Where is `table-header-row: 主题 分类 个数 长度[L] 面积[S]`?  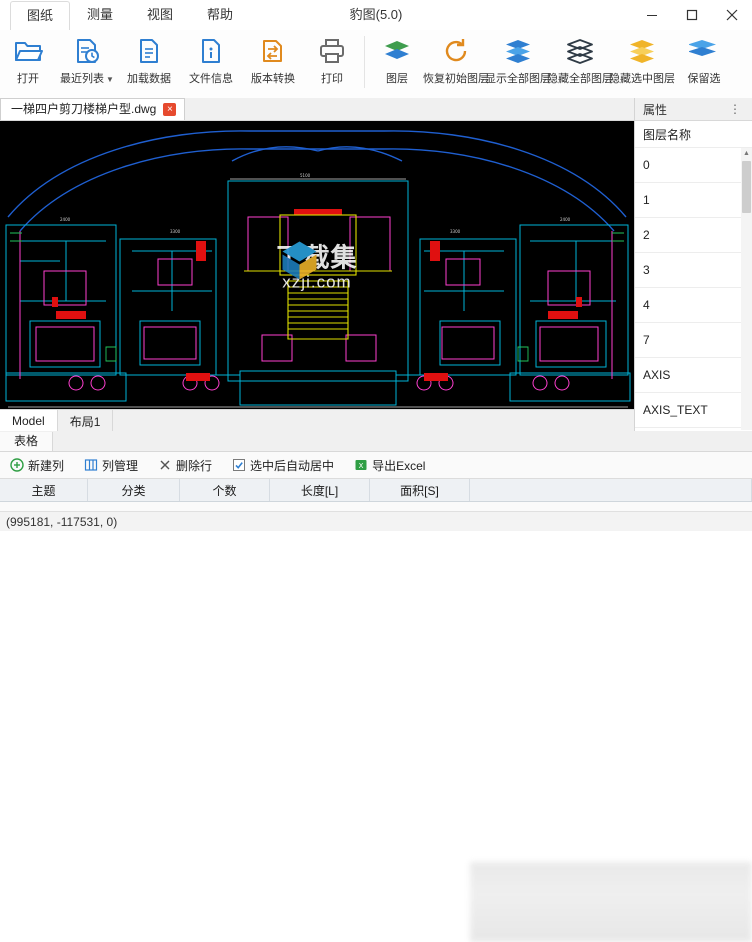 table-header-row: 主题 分类 个数 长度[L] 面积[S] is located at coordinates (376, 490).